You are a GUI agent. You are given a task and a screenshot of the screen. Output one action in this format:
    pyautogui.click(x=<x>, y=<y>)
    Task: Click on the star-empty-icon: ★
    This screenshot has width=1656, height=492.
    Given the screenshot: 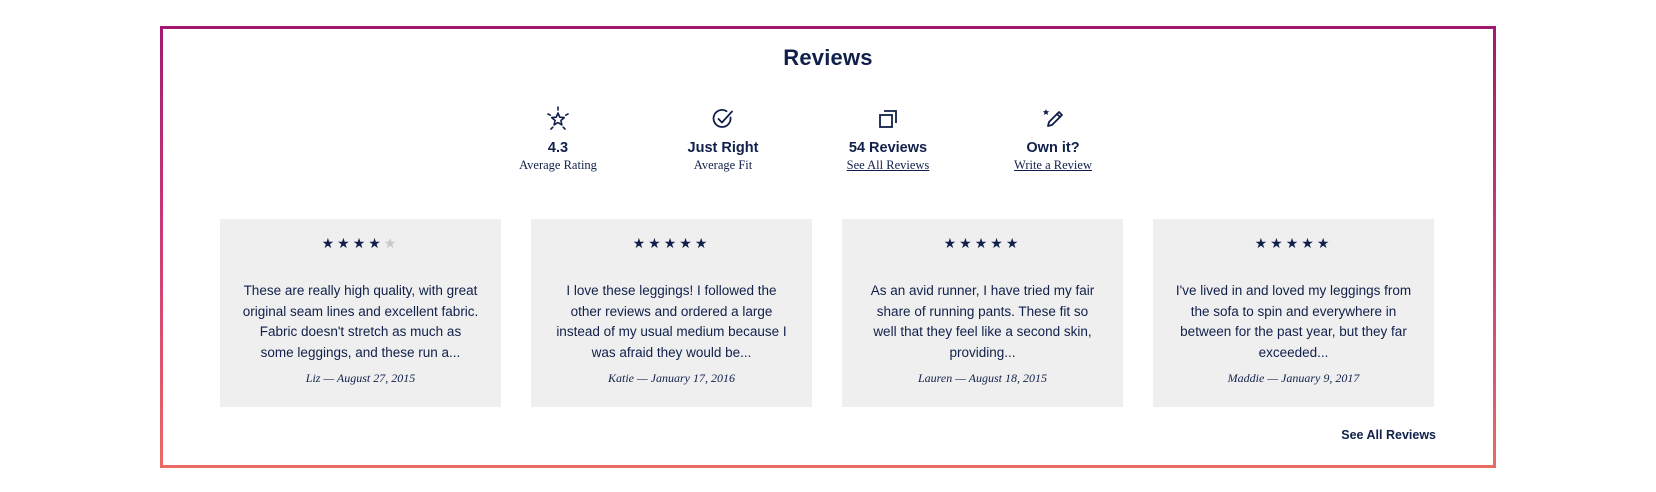 What is the action you would take?
    pyautogui.click(x=391, y=244)
    